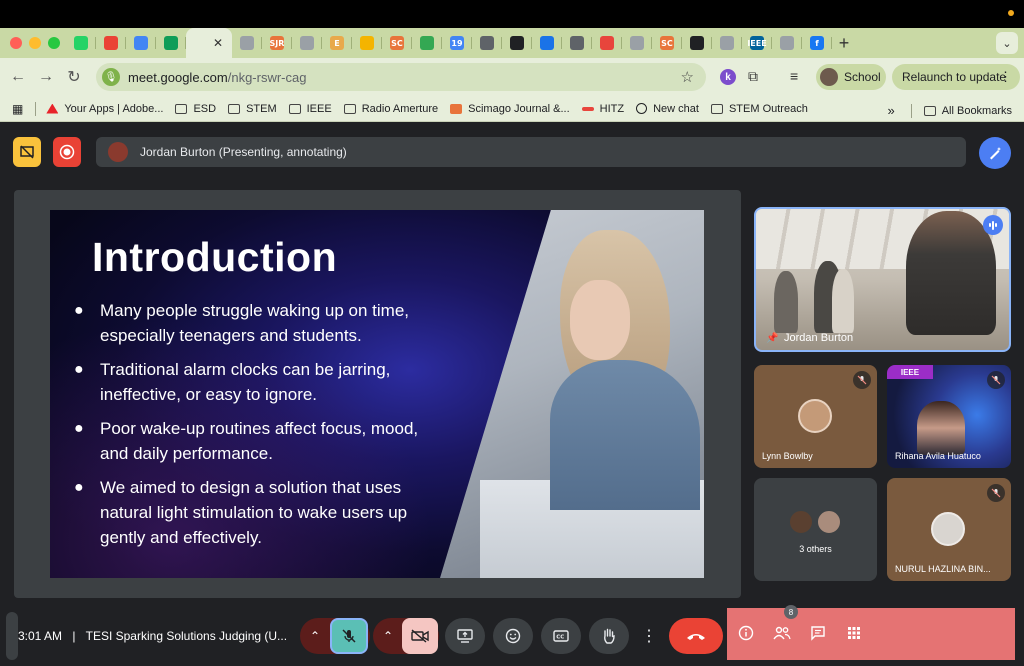 Image resolution: width=1024 pixels, height=666 pixels. I want to click on photo-person-face, so click(600, 320).